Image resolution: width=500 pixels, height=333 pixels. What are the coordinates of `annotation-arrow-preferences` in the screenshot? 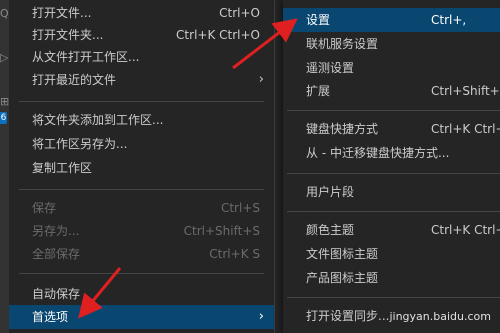 It's located at (100, 293).